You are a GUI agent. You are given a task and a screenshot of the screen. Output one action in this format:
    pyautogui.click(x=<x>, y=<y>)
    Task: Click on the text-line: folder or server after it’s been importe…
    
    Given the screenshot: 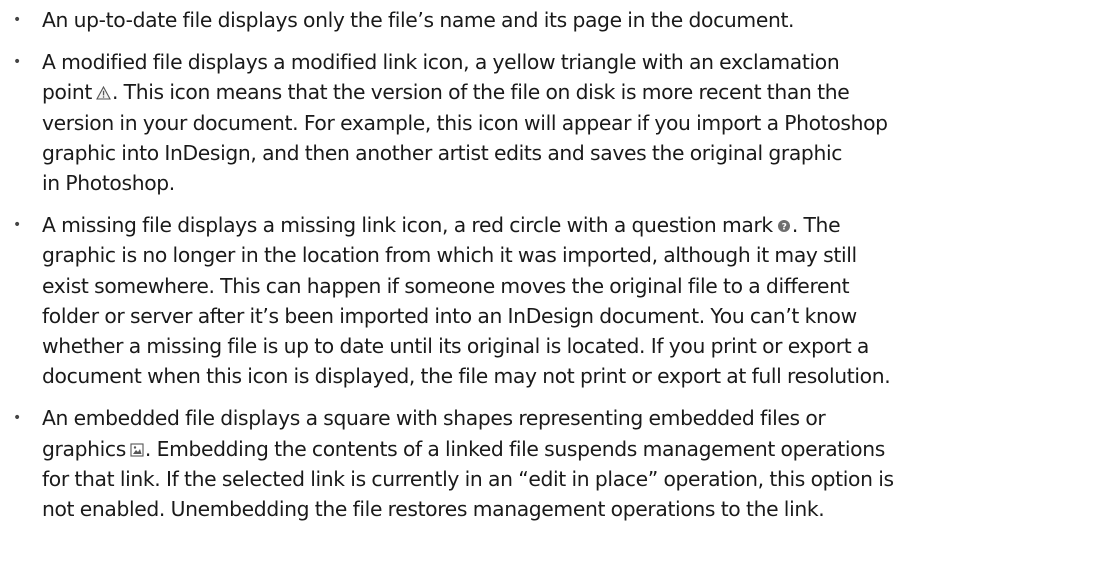 What is the action you would take?
    pyautogui.click(x=449, y=315)
    